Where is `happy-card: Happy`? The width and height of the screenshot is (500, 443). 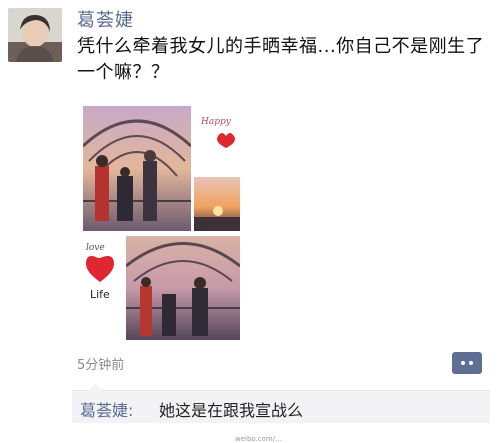
happy-card: Happy is located at coordinates (218, 139).